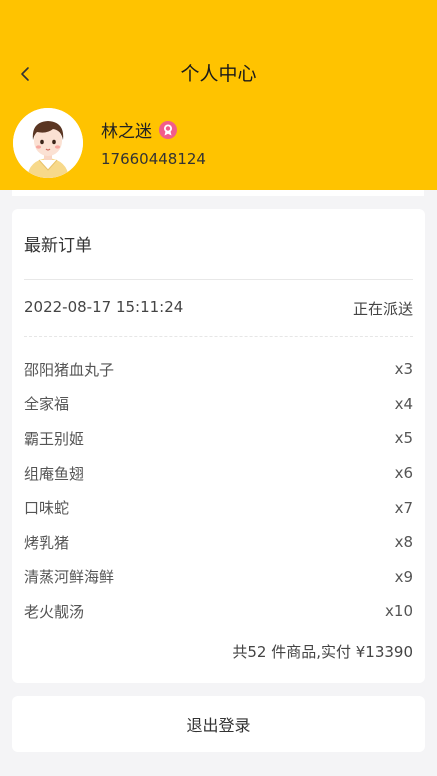 Image resolution: width=437 pixels, height=776 pixels. Describe the element at coordinates (403, 473) in the screenshot. I see `item-qty: x6` at that location.